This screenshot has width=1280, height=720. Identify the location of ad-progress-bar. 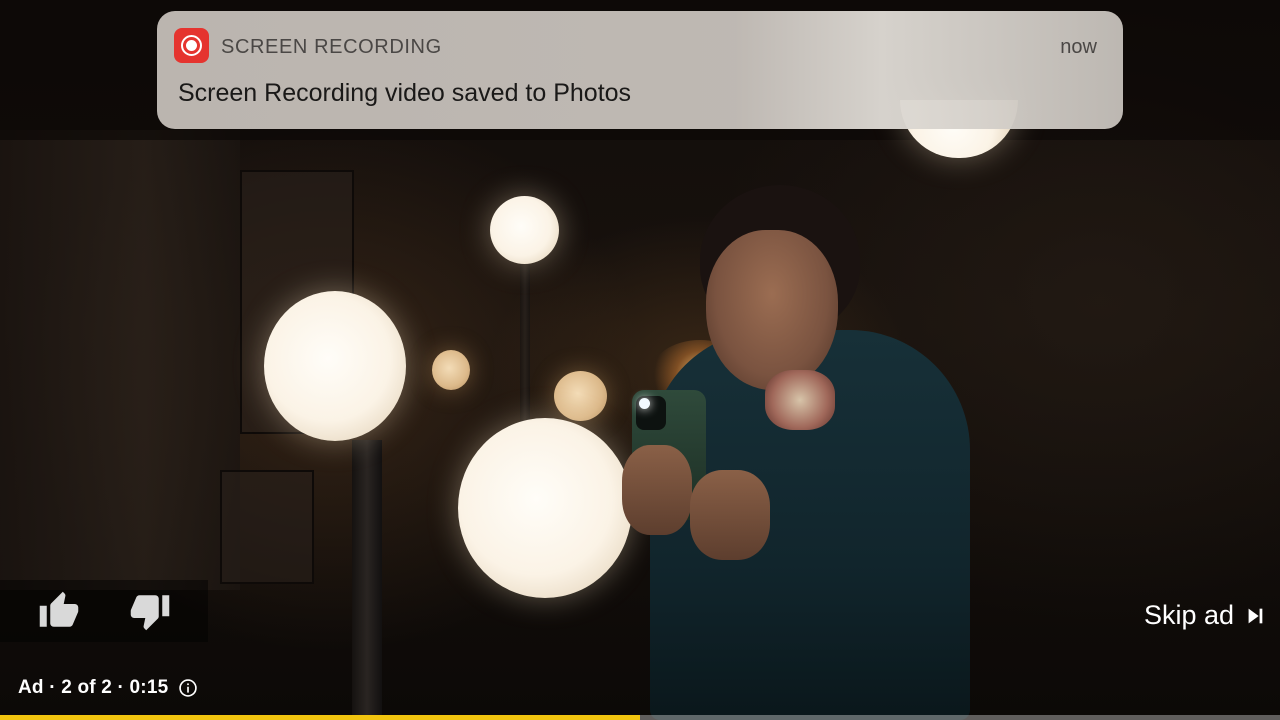
(640, 717).